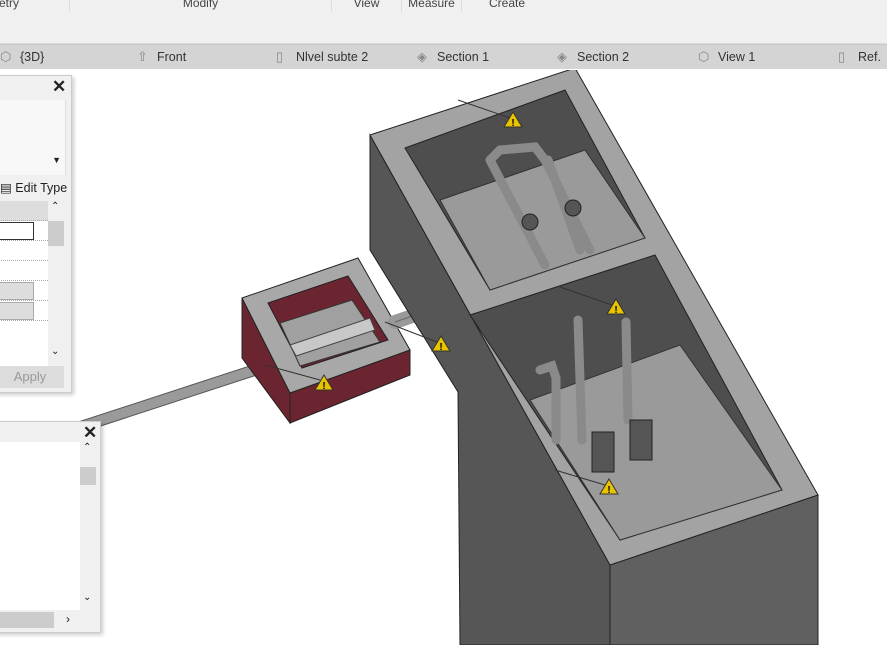  What do you see at coordinates (507, 6) in the screenshot?
I see `ribbon-group-create: Create` at bounding box center [507, 6].